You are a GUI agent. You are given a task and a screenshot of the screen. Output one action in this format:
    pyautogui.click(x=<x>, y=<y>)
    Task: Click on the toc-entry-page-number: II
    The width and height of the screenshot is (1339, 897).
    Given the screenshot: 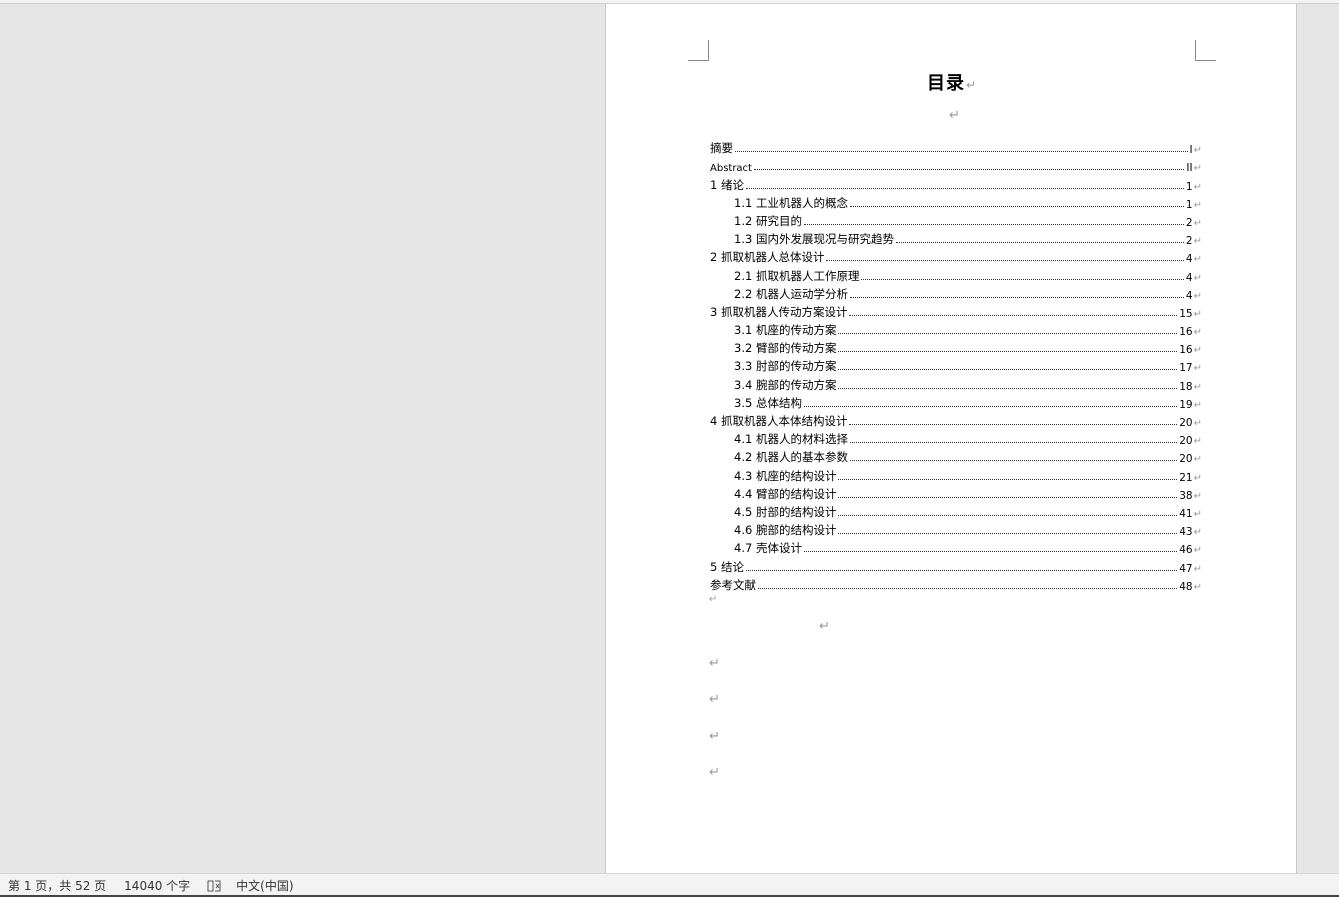 What is the action you would take?
    pyautogui.click(x=1189, y=168)
    